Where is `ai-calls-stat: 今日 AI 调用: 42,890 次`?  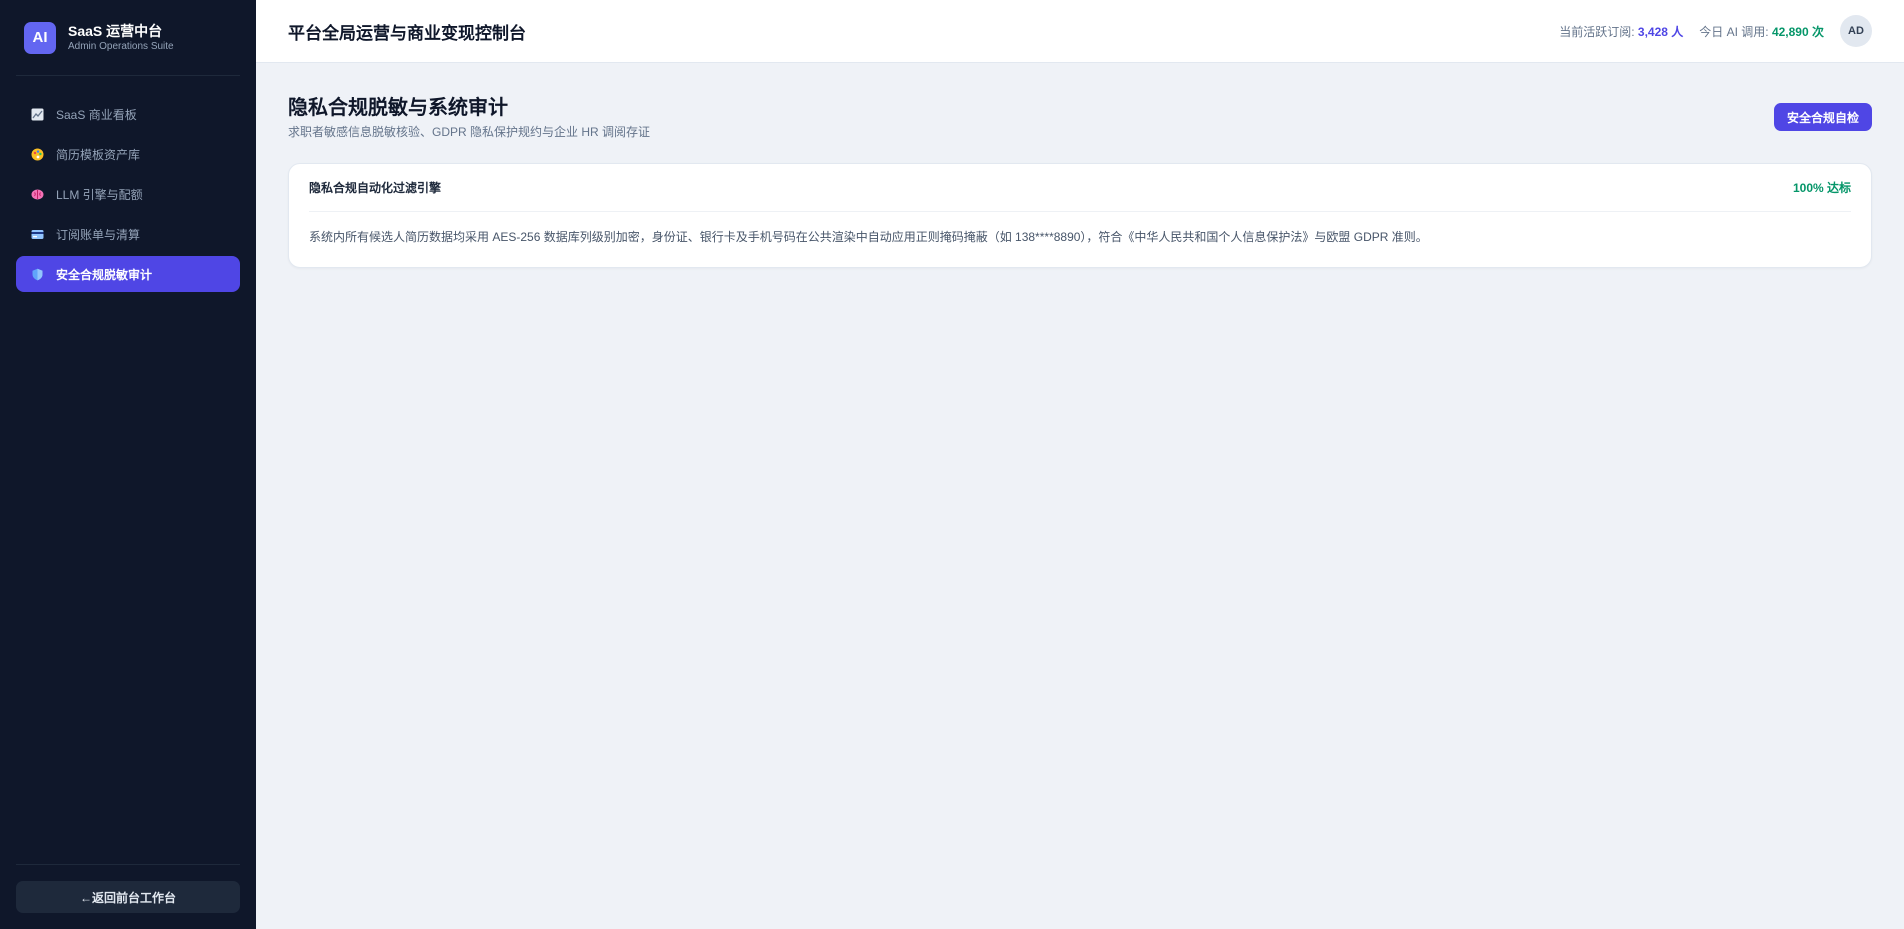 ai-calls-stat: 今日 AI 调用: 42,890 次 is located at coordinates (1761, 31).